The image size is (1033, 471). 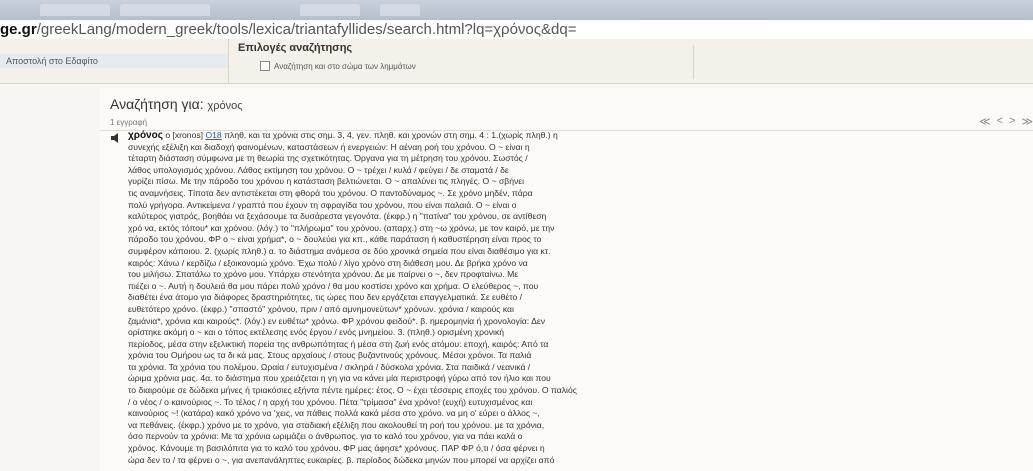 What do you see at coordinates (145, 135) in the screenshot?
I see `entry-headword: χρόνος` at bounding box center [145, 135].